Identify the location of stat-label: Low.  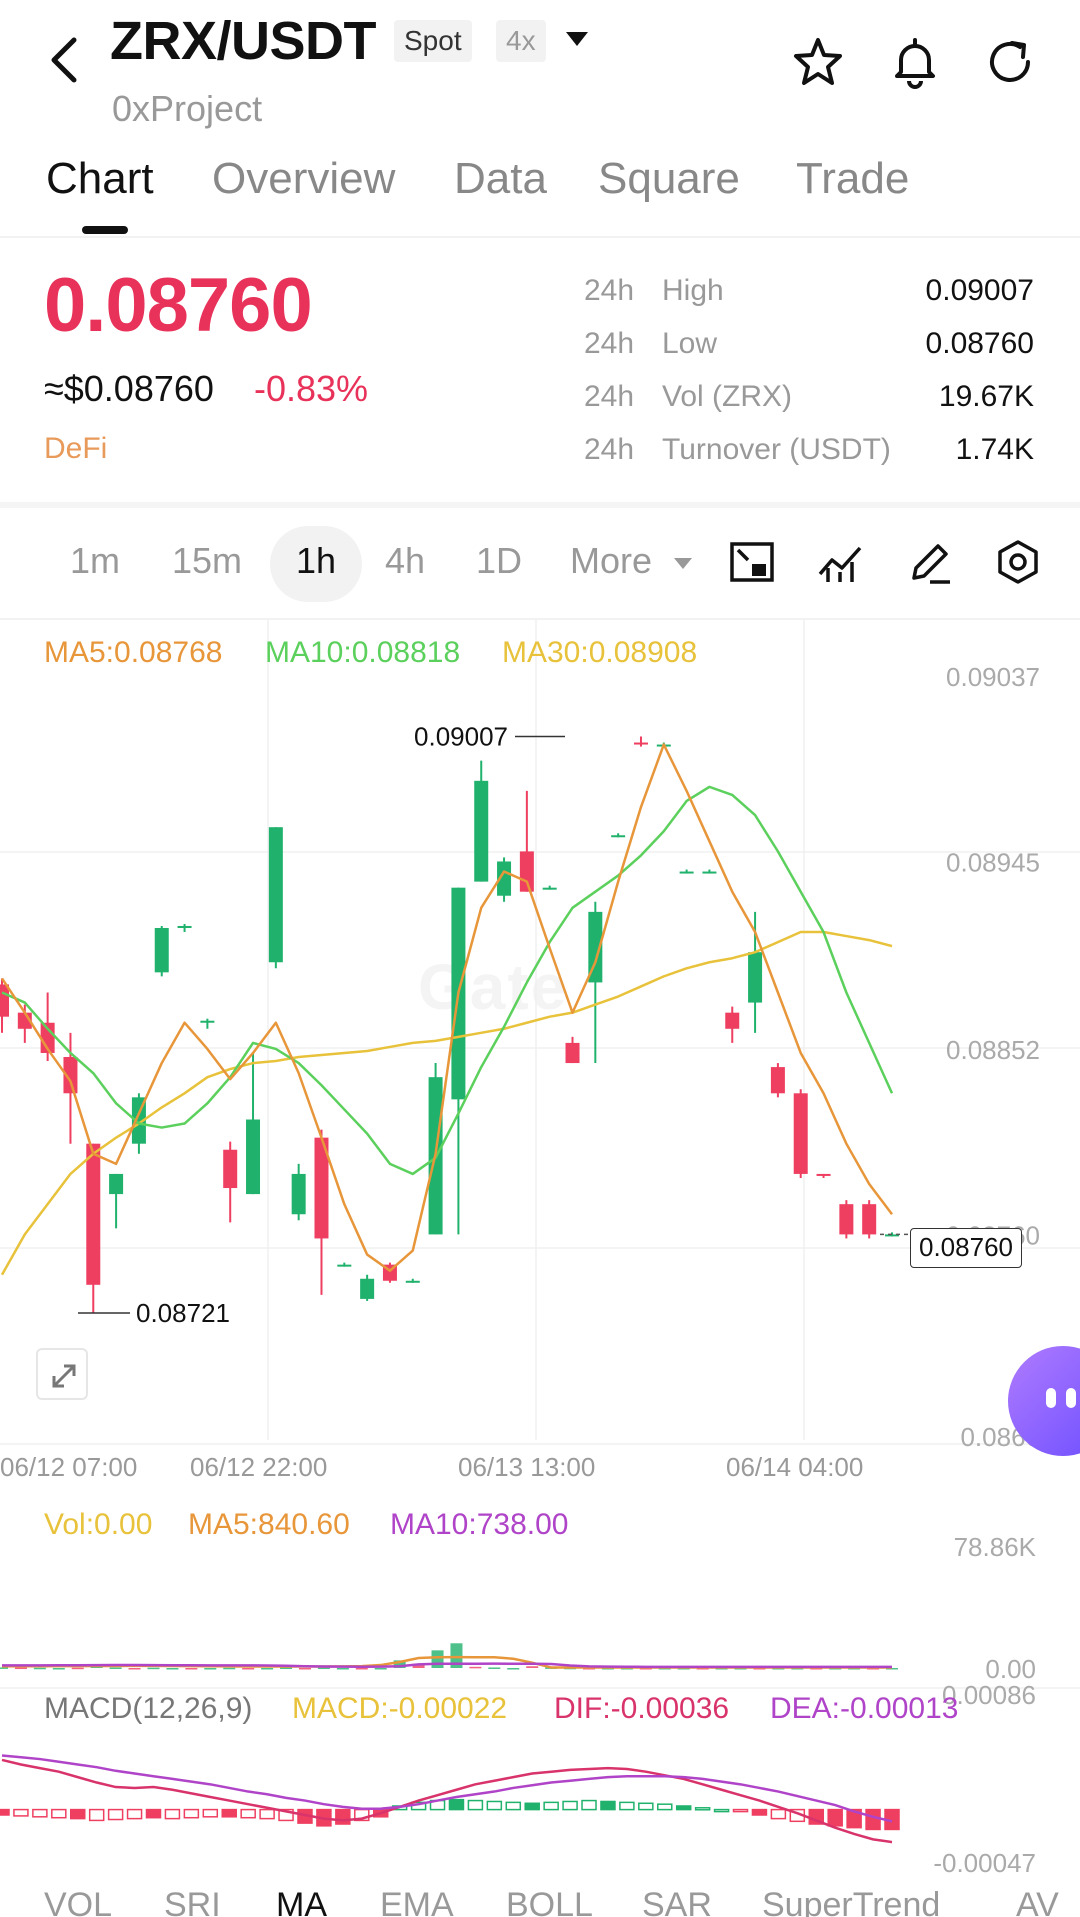
(690, 343).